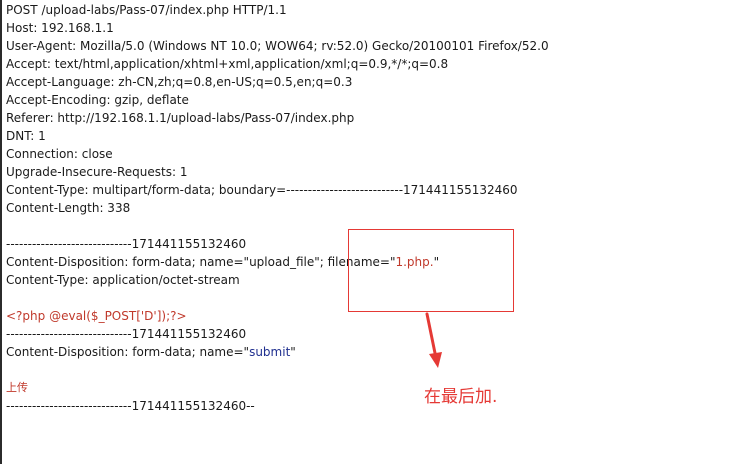 This screenshot has height=464, width=736. I want to click on edge-marker-icon: ıJ, so click(1, 43).